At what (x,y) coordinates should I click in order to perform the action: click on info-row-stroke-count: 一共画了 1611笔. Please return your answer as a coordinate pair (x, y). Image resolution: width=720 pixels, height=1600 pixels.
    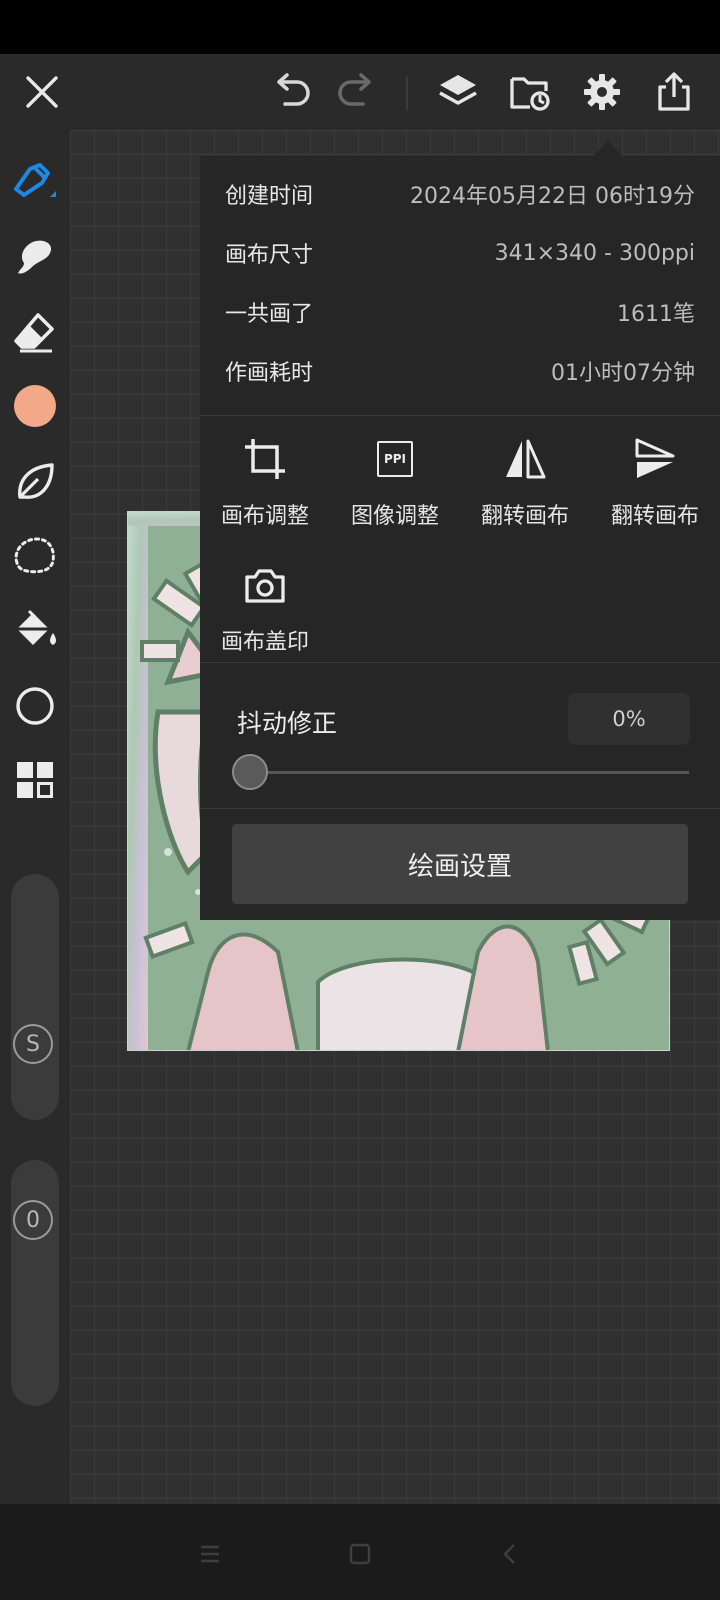
    Looking at the image, I should click on (460, 312).